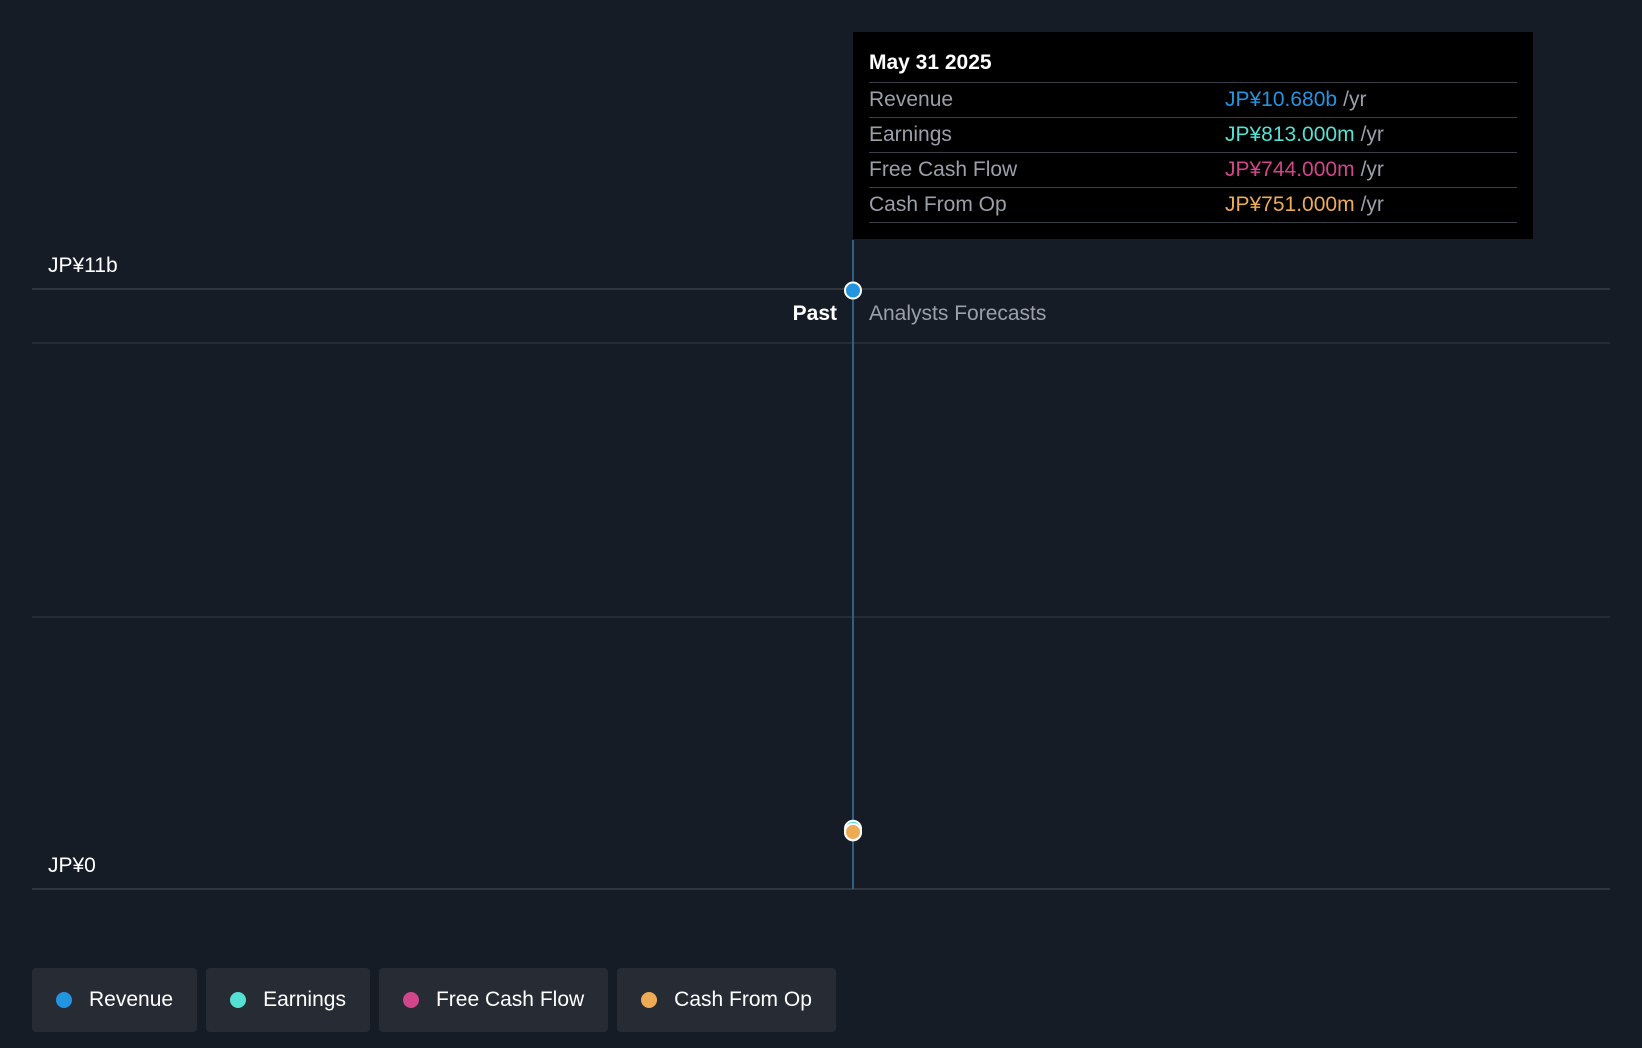 Image resolution: width=1642 pixels, height=1048 pixels. What do you see at coordinates (815, 313) in the screenshot?
I see `past-label: Past` at bounding box center [815, 313].